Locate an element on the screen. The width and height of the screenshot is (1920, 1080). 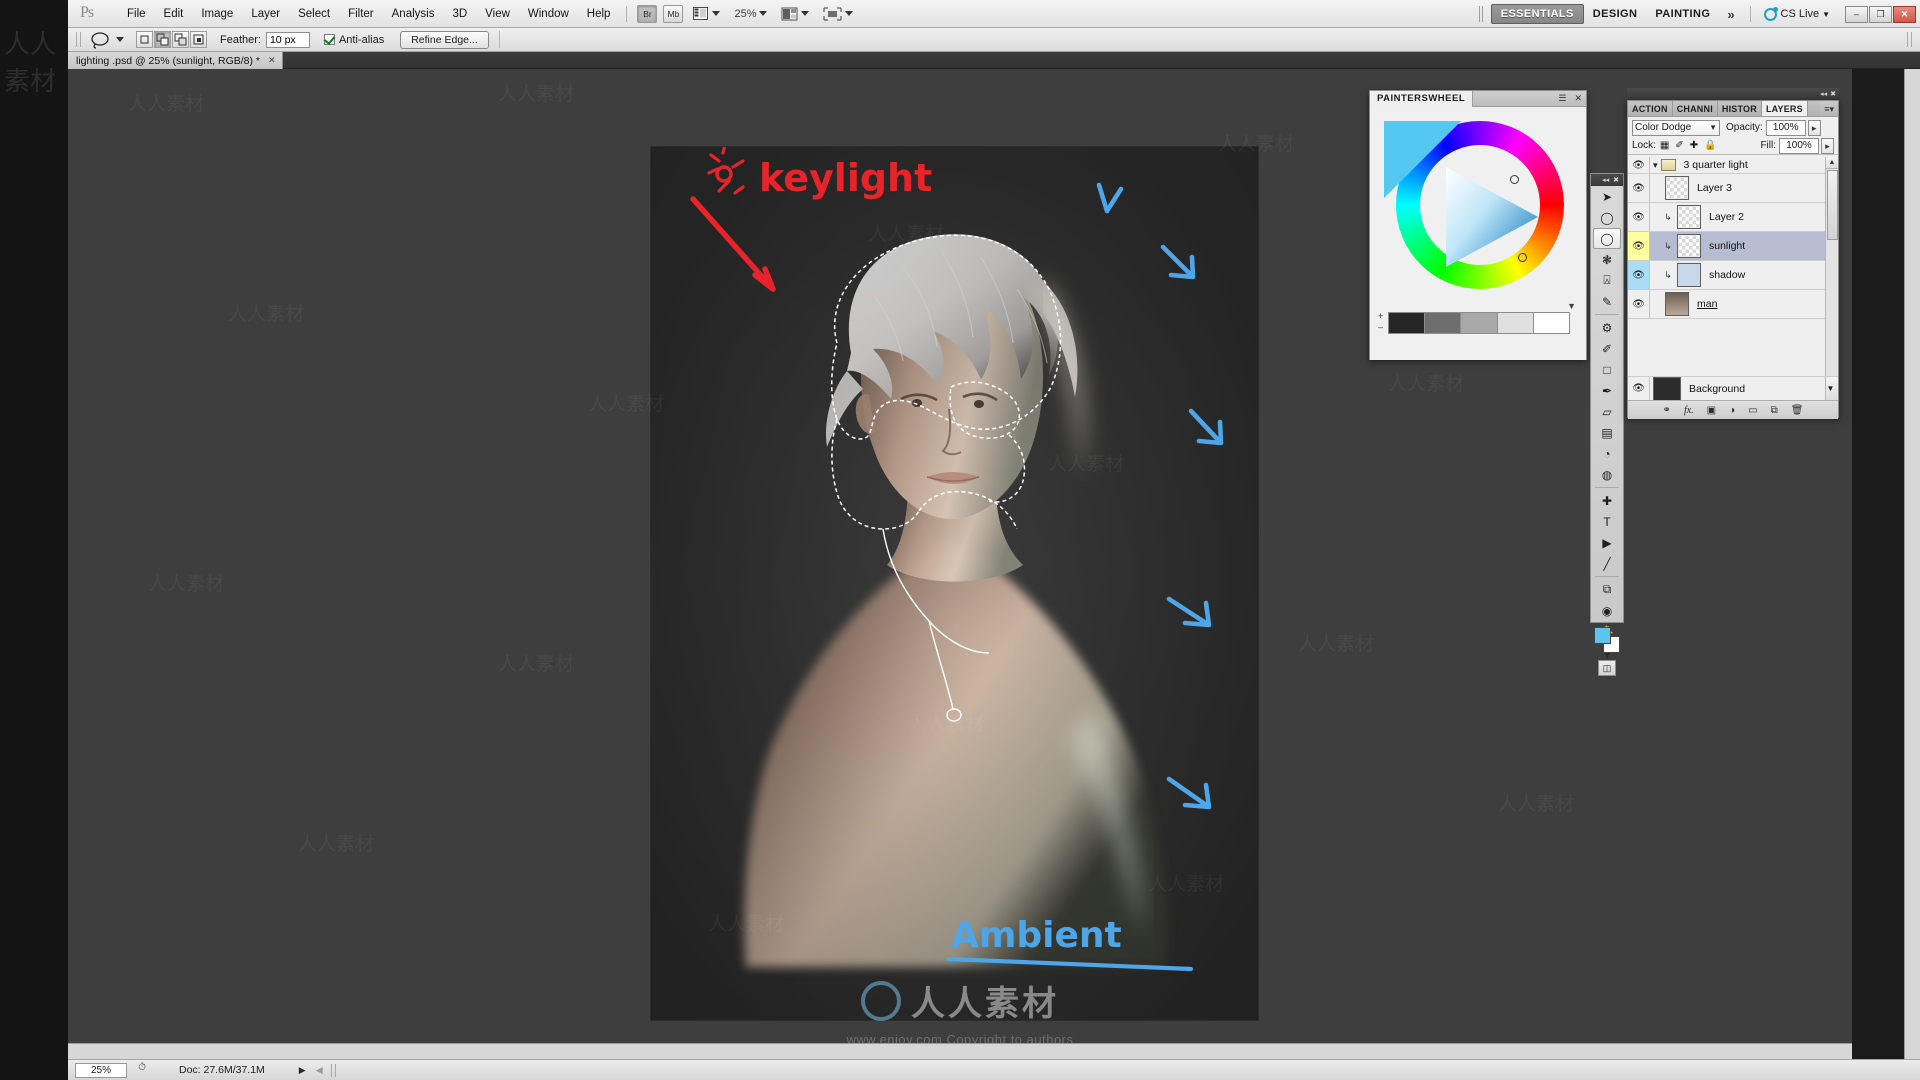
play-arrow-icon: ▶ is located at coordinates (302, 1070).